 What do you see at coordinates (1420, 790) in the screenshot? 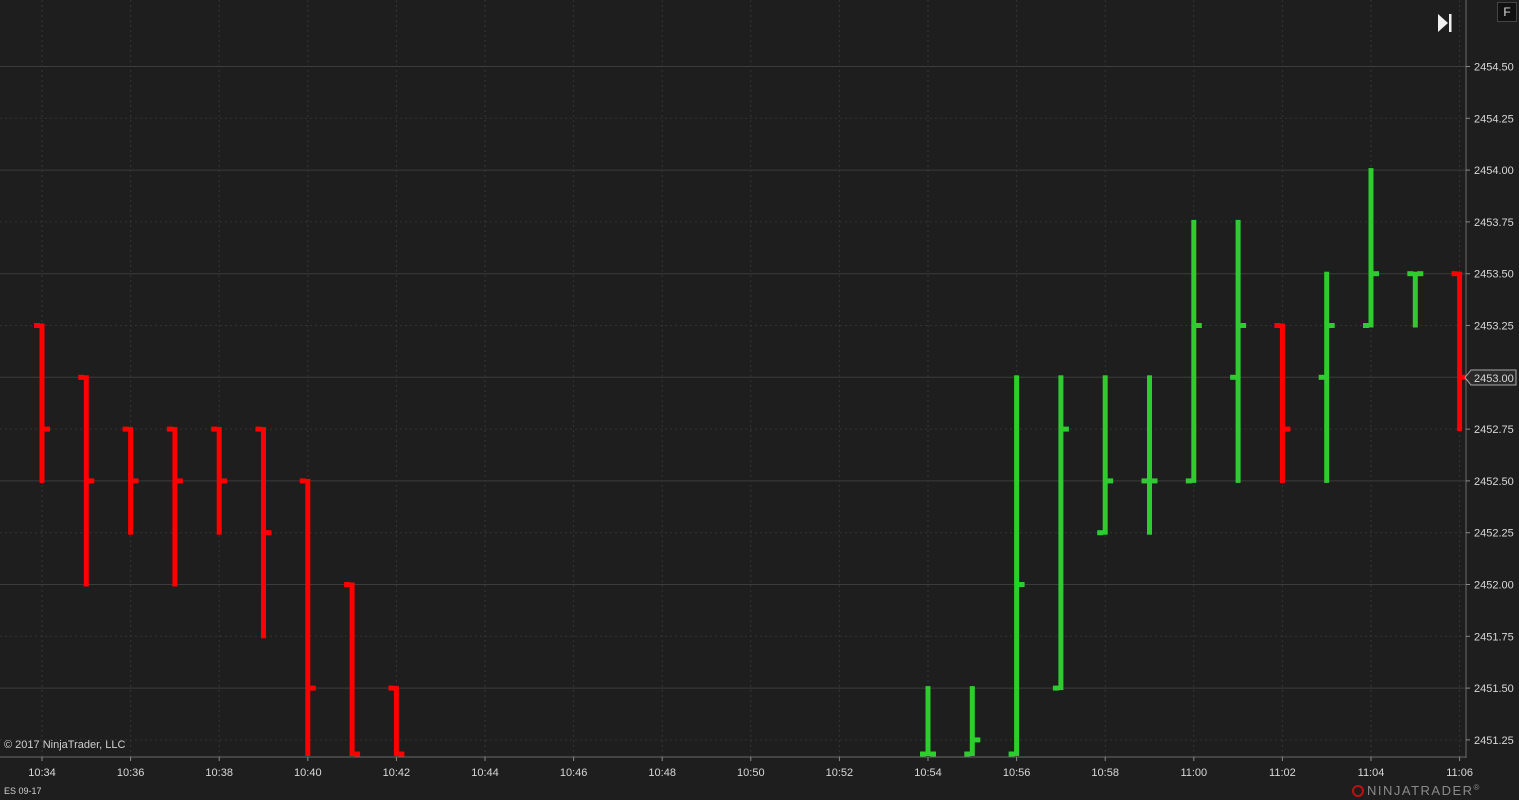
I see `brand-name: NINJATRADER` at bounding box center [1420, 790].